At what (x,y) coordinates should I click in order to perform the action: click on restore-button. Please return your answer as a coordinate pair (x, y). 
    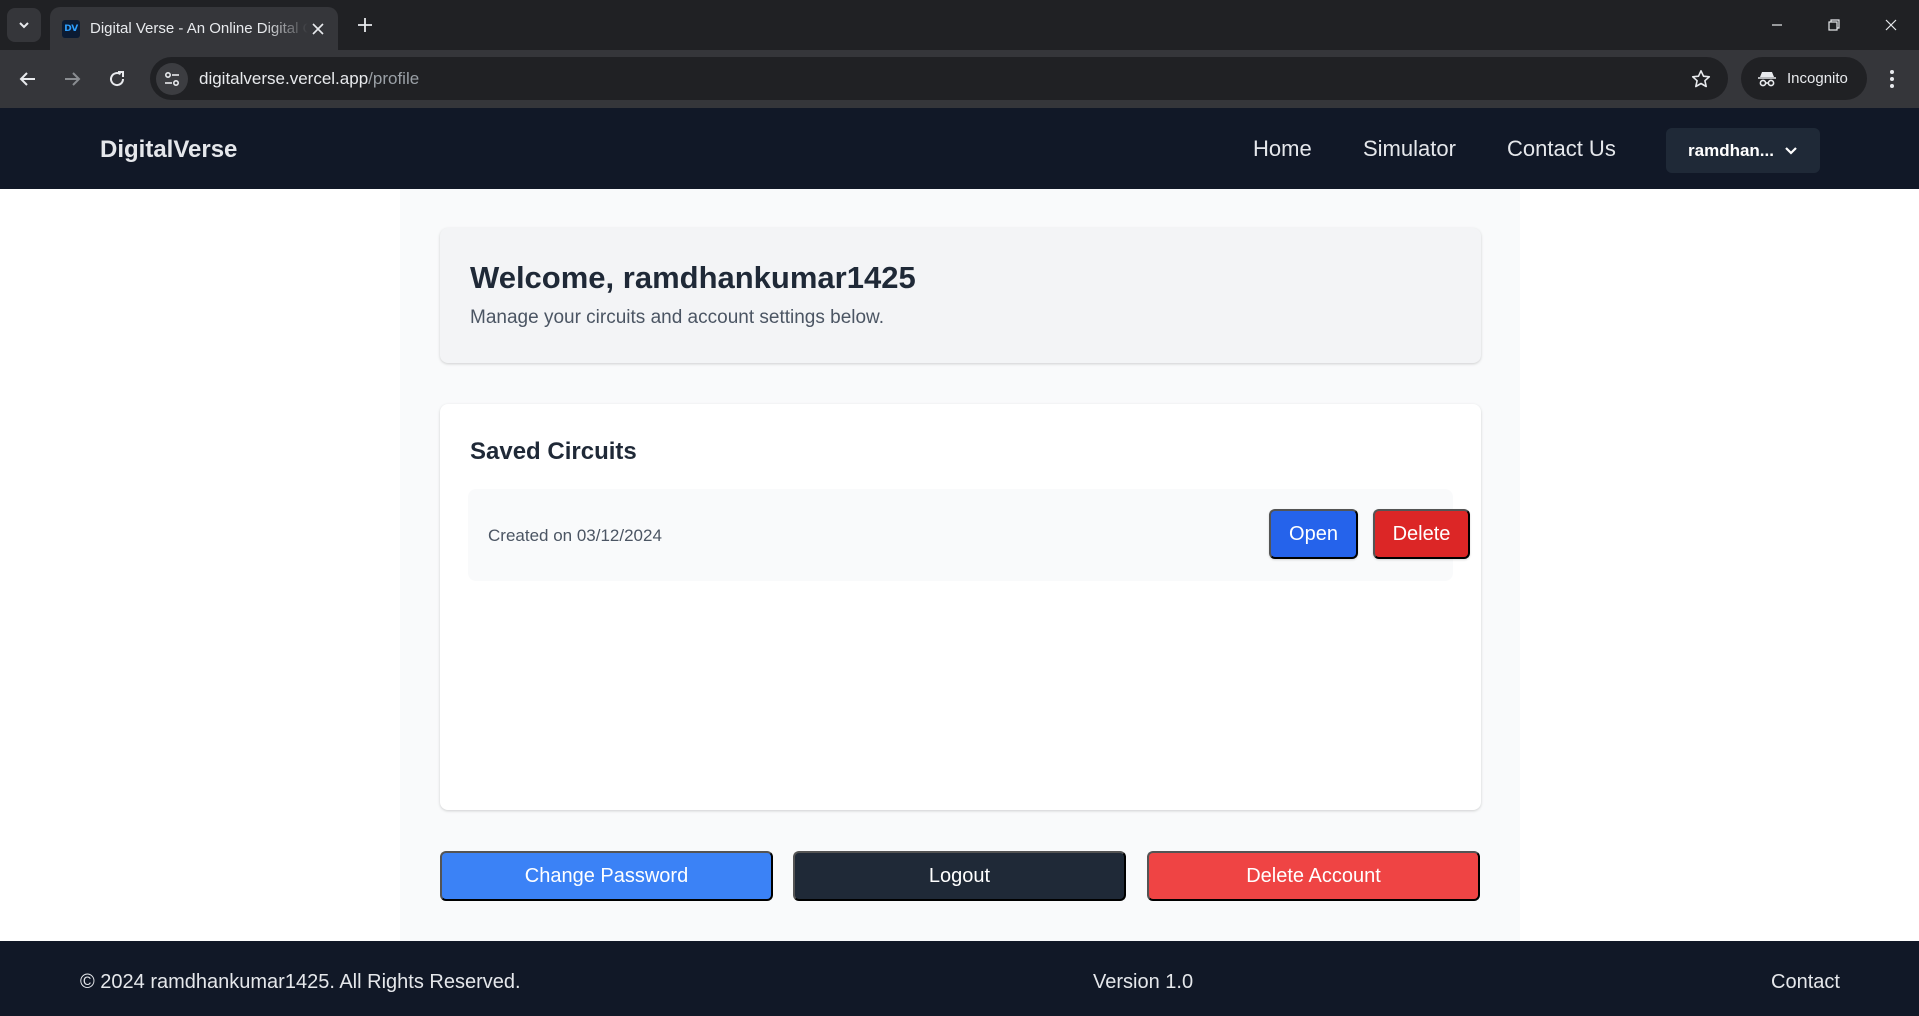
    Looking at the image, I should click on (1833, 25).